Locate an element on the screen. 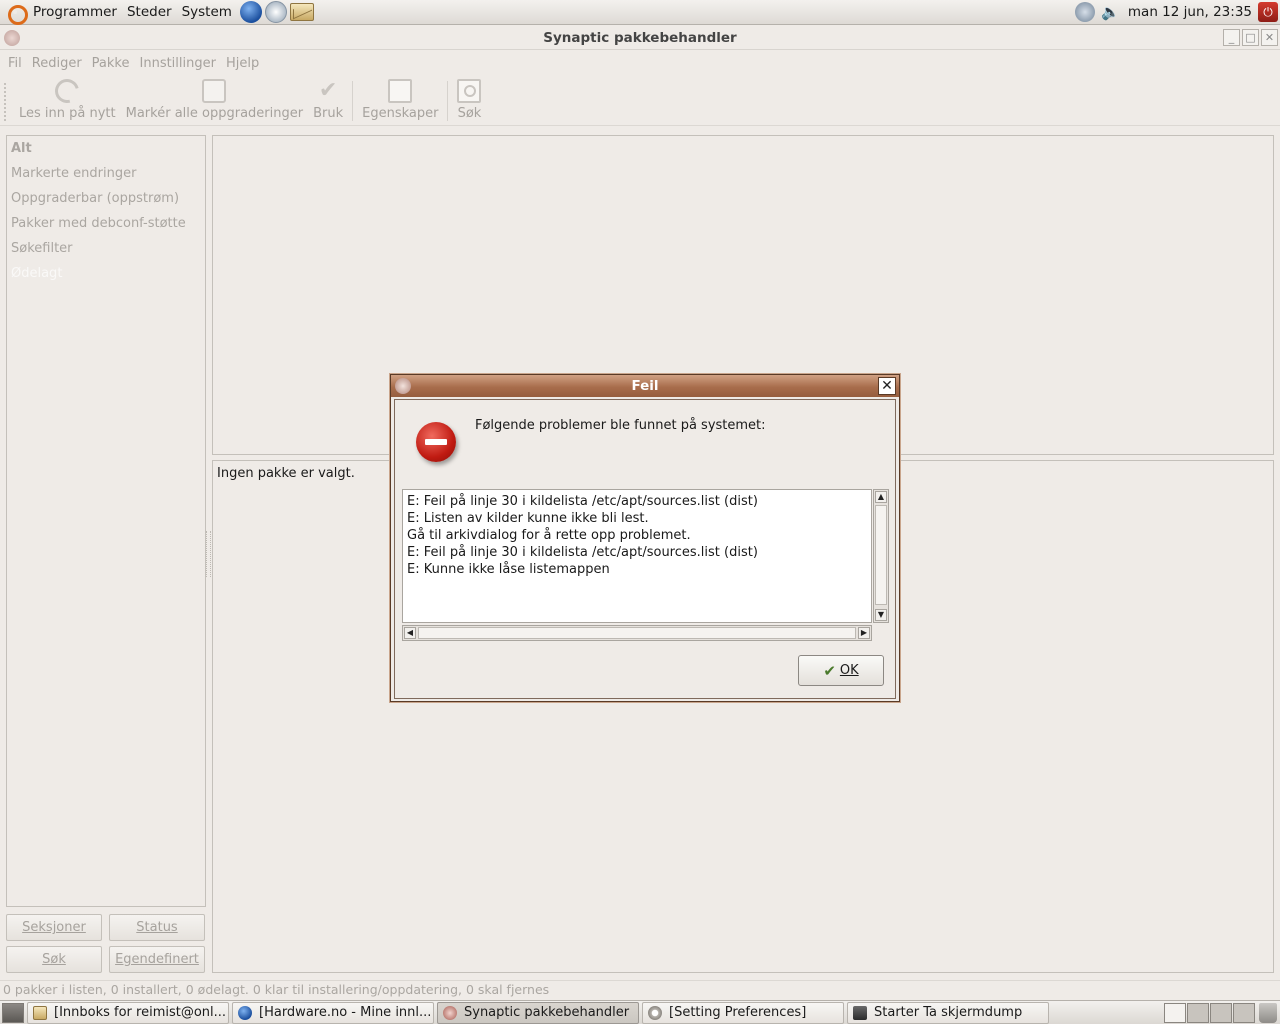 The image size is (1280, 1024). no-package-selected-text: Ingen pakke er valgt. is located at coordinates (286, 473).